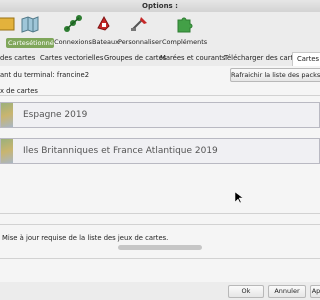 Image resolution: width=320 pixels, height=300 pixels. What do you see at coordinates (45, 75) in the screenshot?
I see `terminal-label: ant du terminal: francine2` at bounding box center [45, 75].